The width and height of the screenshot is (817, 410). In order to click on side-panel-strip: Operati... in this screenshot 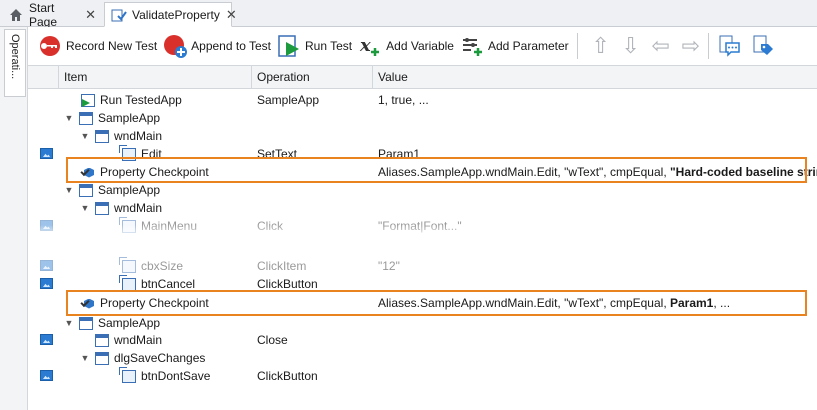, I will do `click(14, 218)`.